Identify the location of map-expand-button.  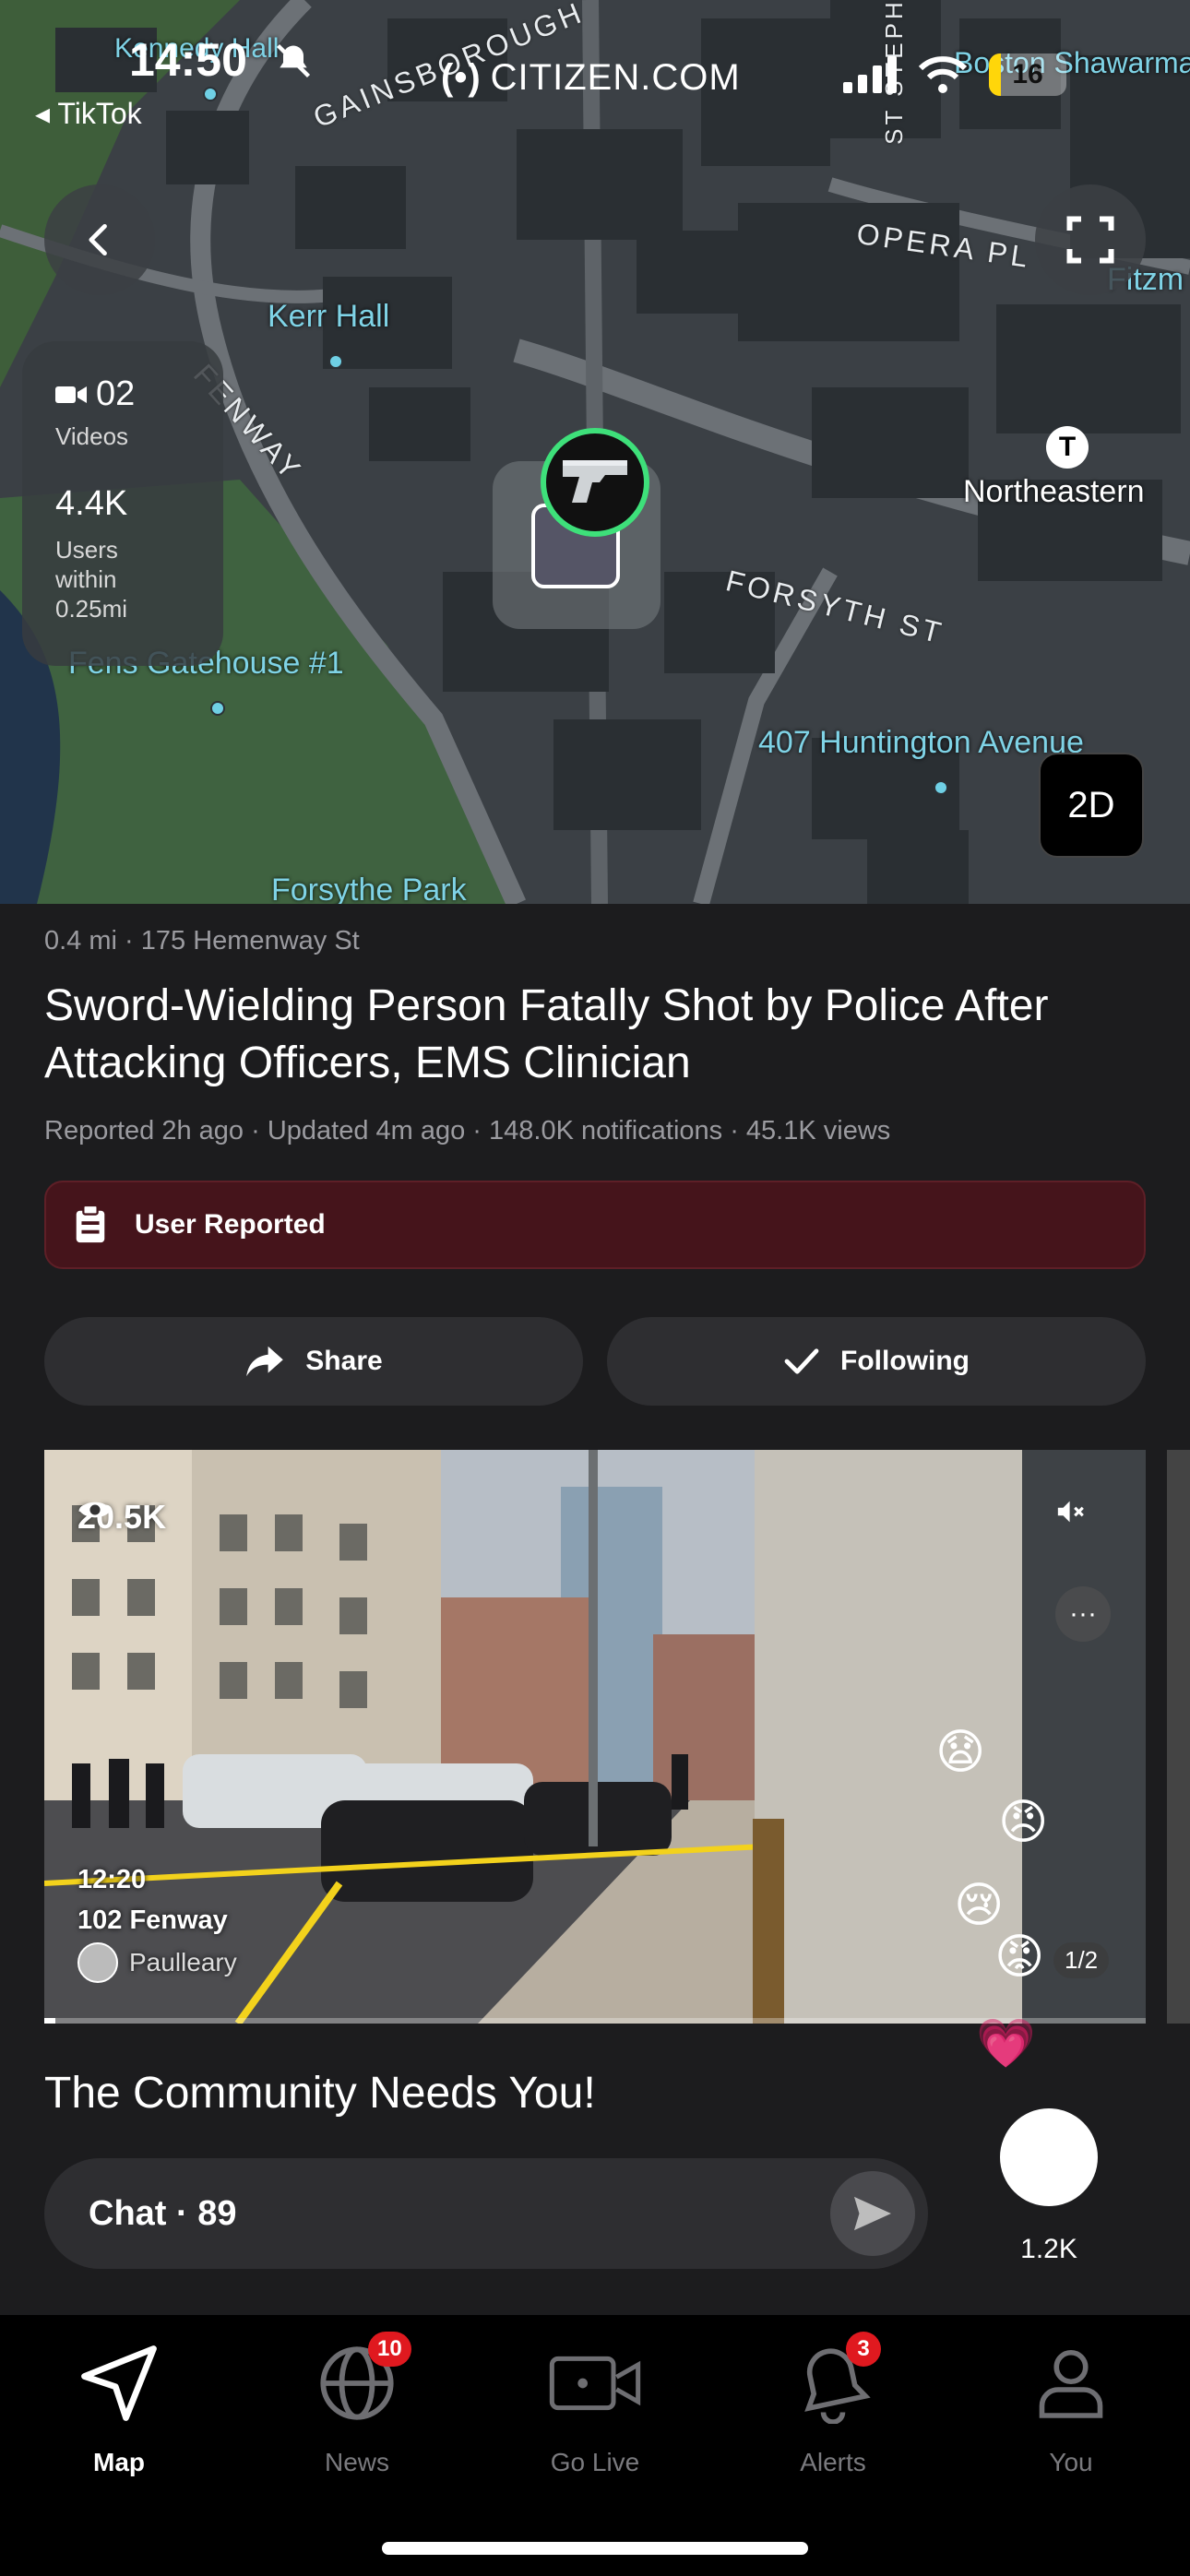
(1090, 239).